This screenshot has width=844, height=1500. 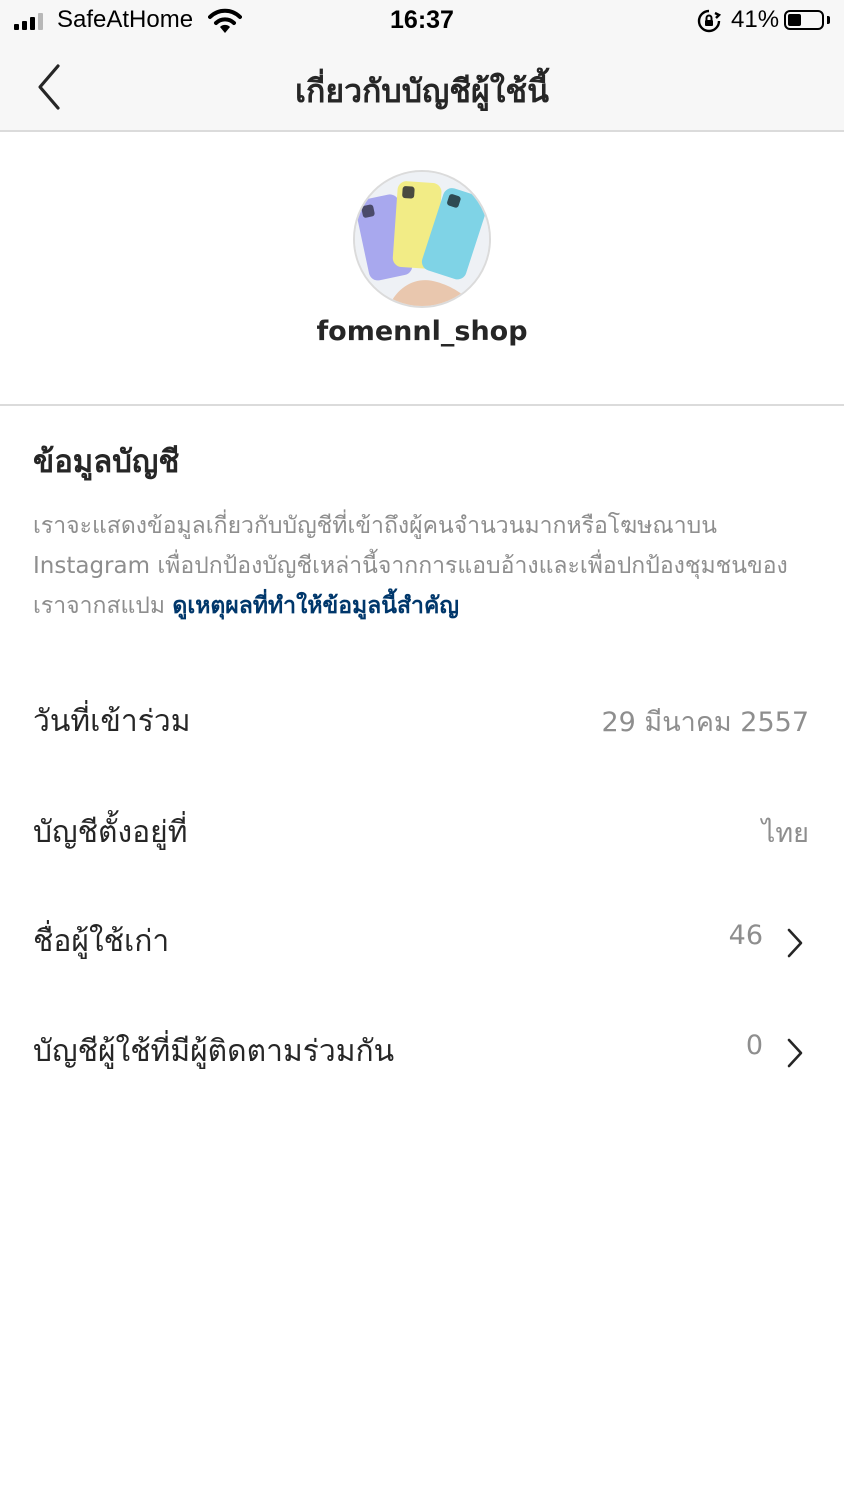 I want to click on username: fomennl_shop, so click(x=422, y=331).